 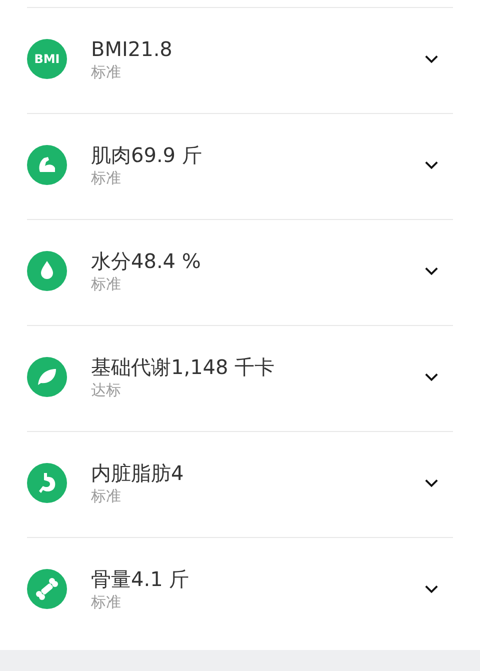 I want to click on water-drop-icon, so click(x=47, y=270).